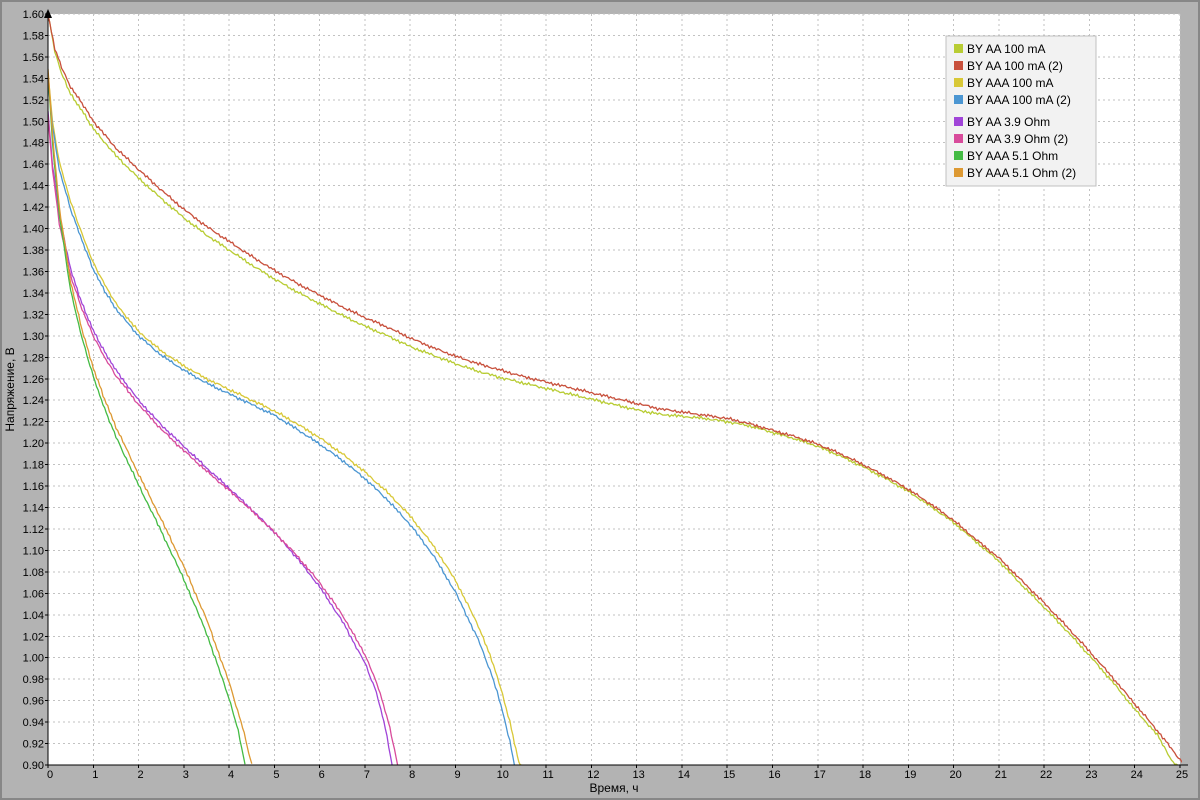 Image resolution: width=1200 pixels, height=800 pixels. Describe the element at coordinates (684, 775) in the screenshot. I see `x-tick-label: 14` at that location.